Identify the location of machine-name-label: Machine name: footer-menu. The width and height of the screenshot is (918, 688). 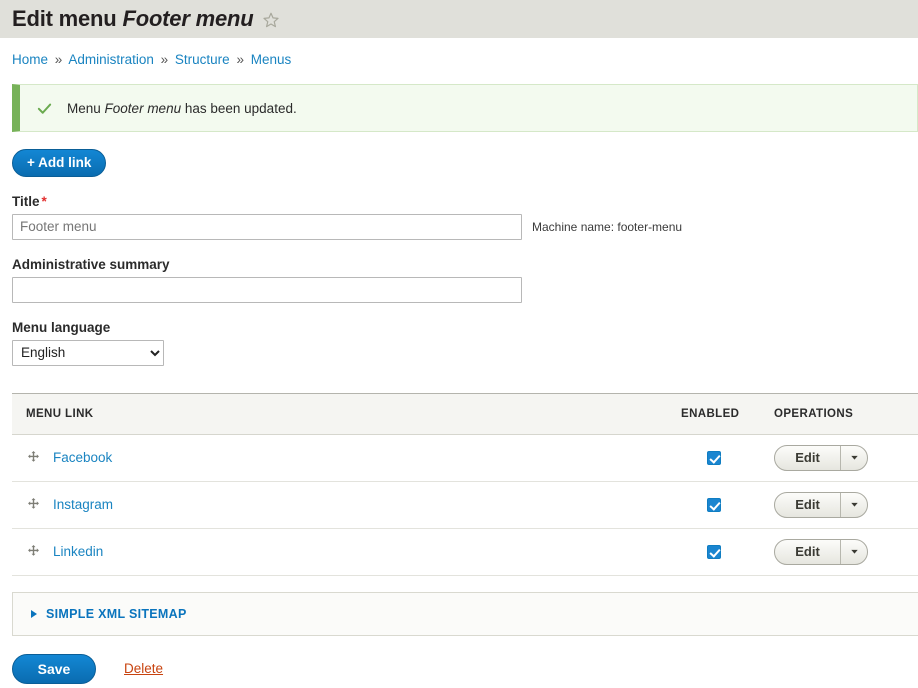
(607, 226).